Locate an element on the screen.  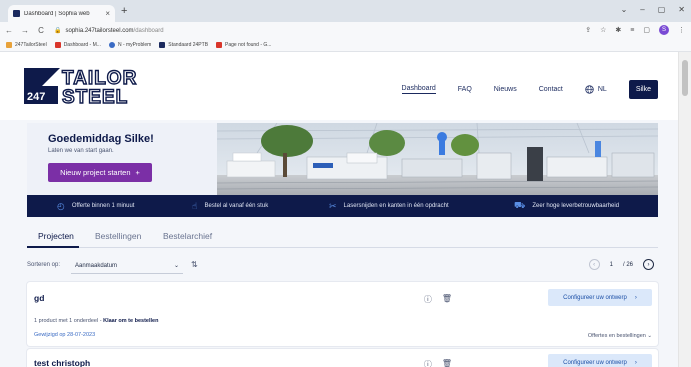
browser-tab: Dashboard | Sophia web × is located at coordinates (61, 13).